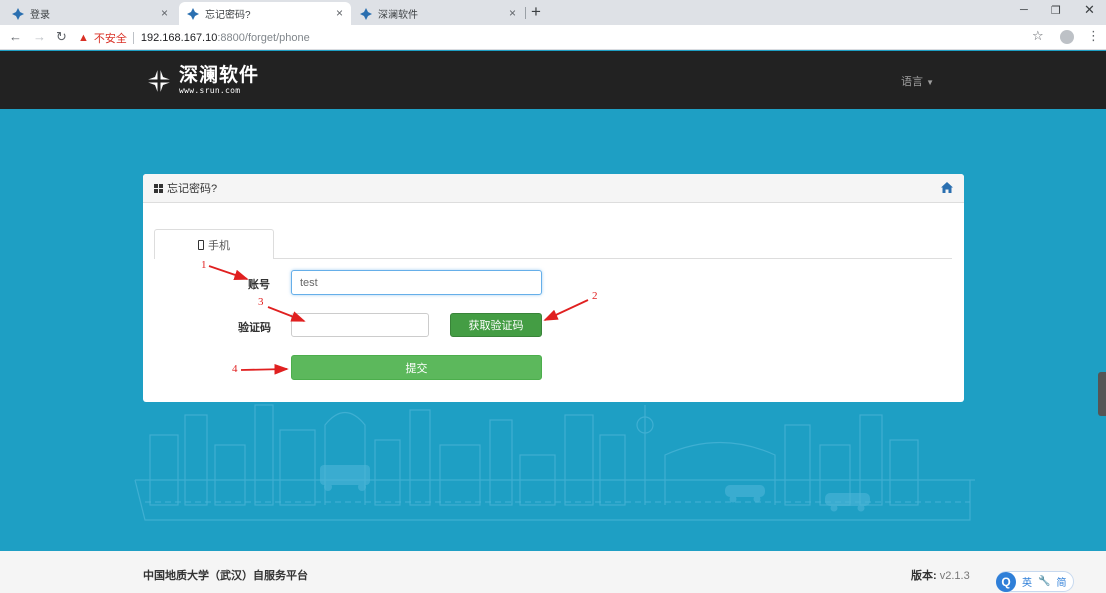 This screenshot has width=1106, height=593. Describe the element at coordinates (235, 369) in the screenshot. I see `annotation-number-4: 4` at that location.